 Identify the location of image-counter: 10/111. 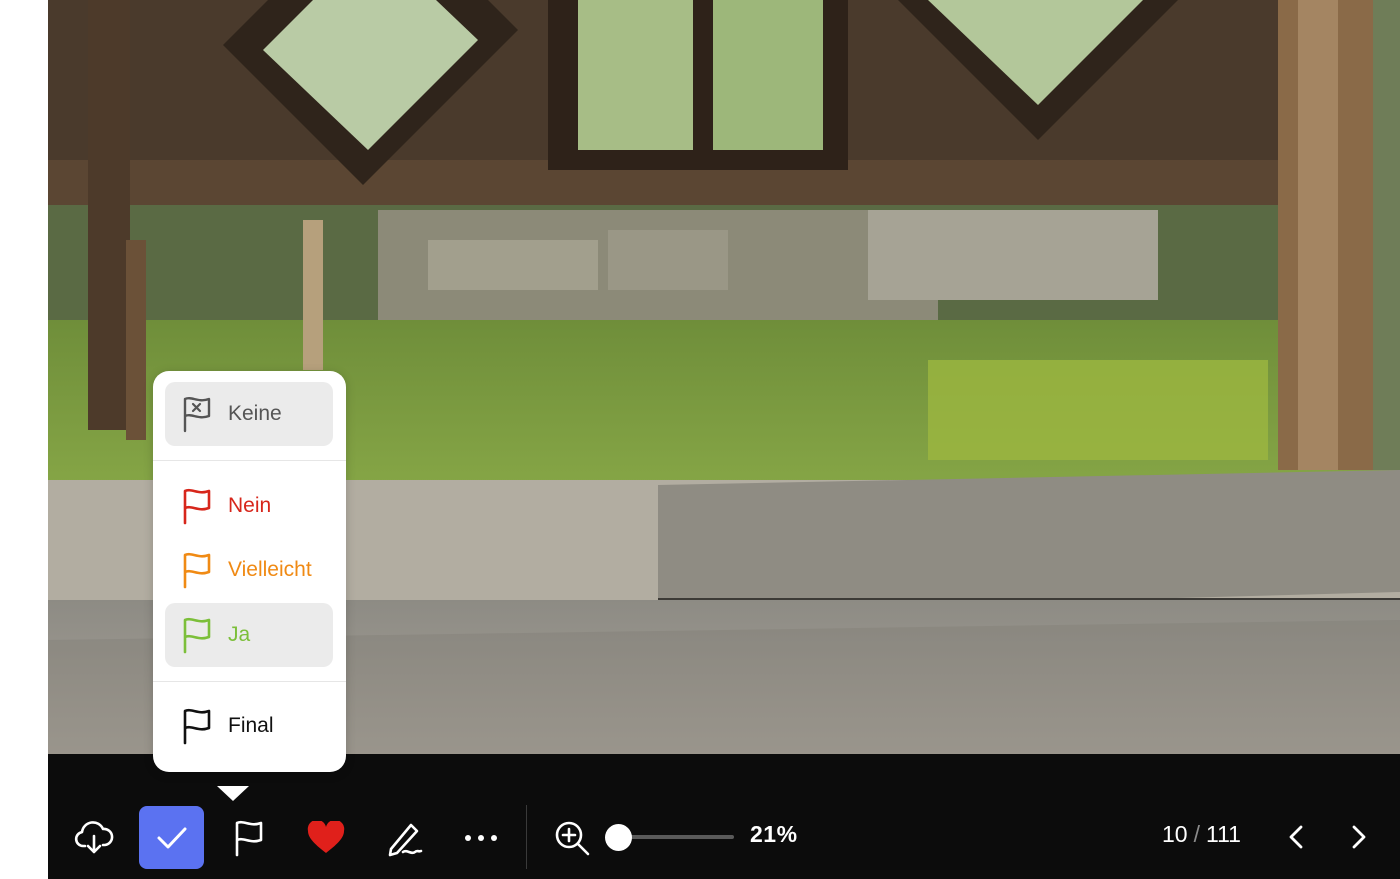
(1201, 834).